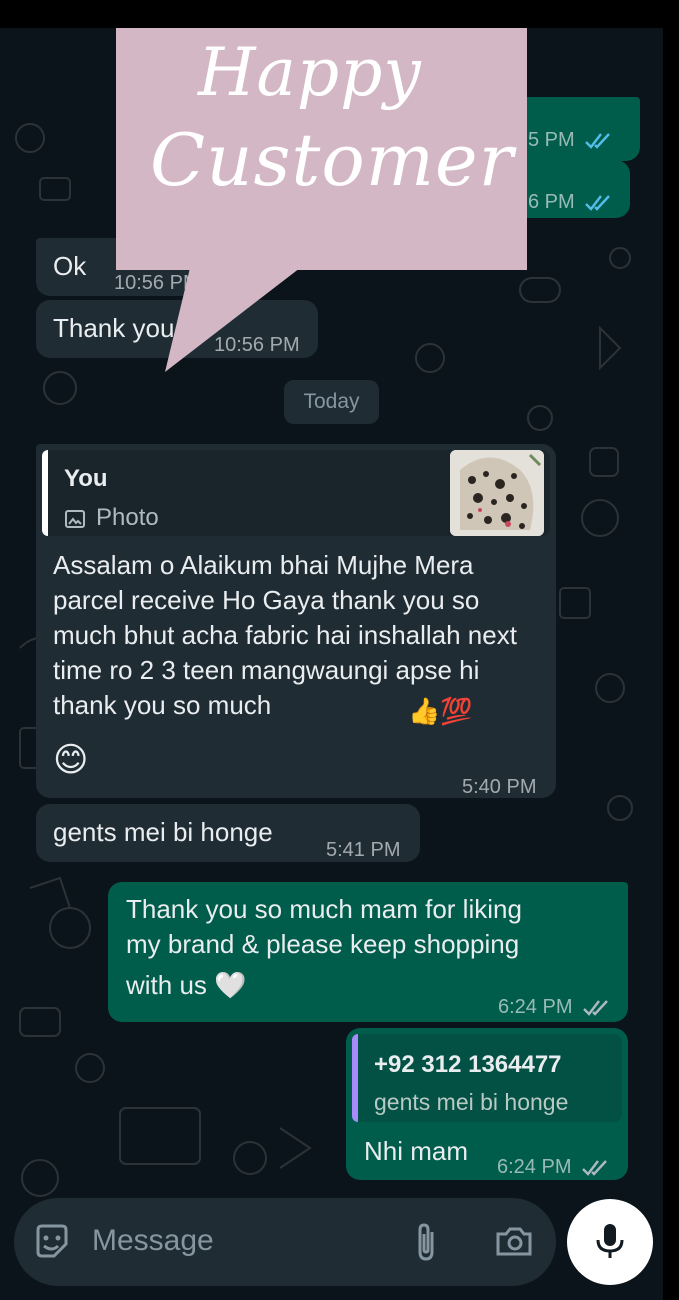 The width and height of the screenshot is (679, 1300). I want to click on leopard-print-image, so click(497, 493).